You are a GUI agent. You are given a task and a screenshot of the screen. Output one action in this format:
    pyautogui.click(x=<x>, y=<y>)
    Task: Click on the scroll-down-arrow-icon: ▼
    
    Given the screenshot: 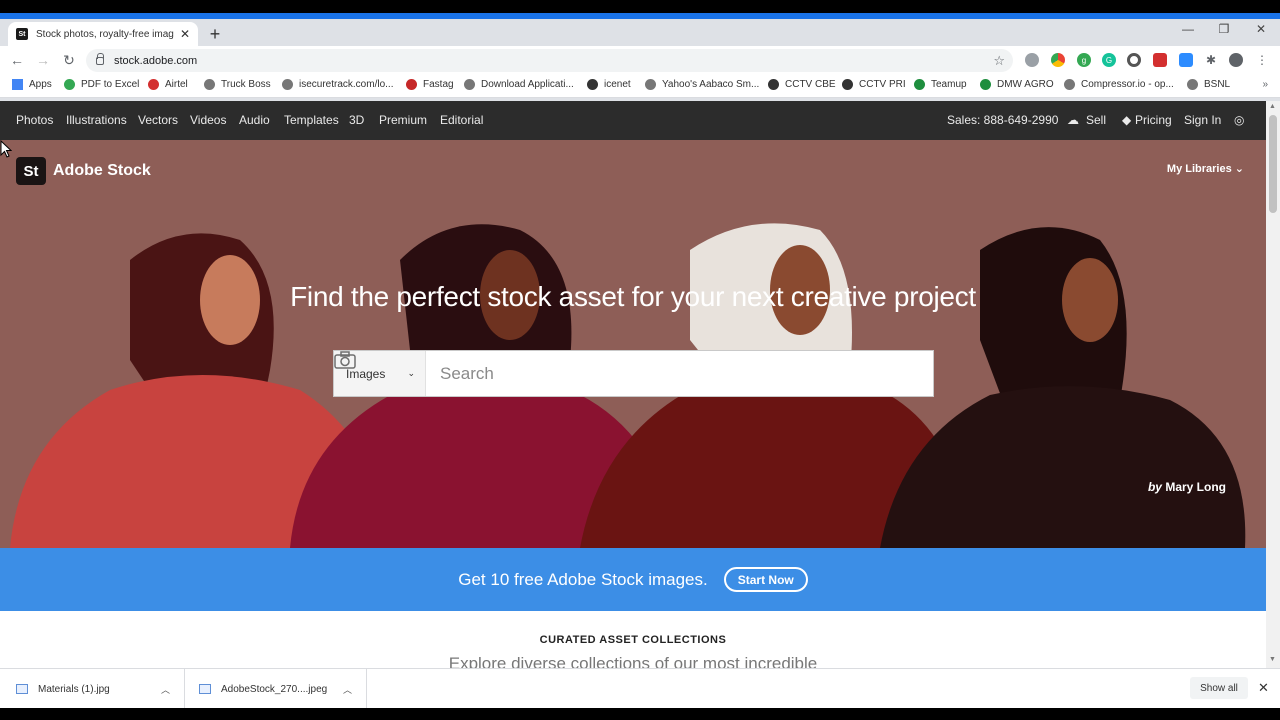 What is the action you would take?
    pyautogui.click(x=1272, y=659)
    